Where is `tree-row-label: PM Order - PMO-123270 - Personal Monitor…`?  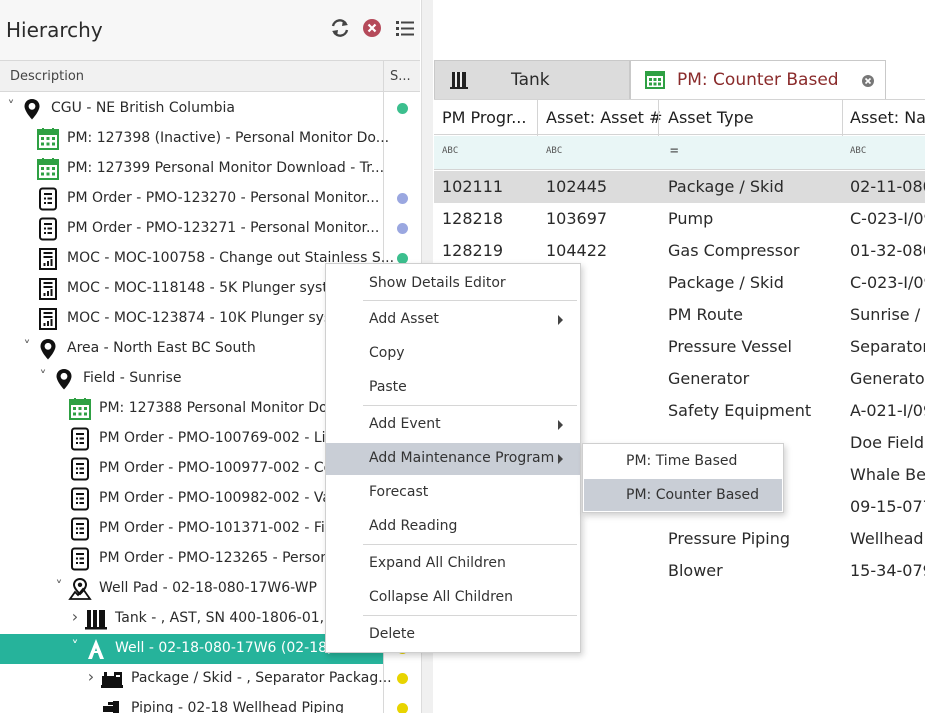 tree-row-label: PM Order - PMO-123270 - Personal Monitor… is located at coordinates (223, 198).